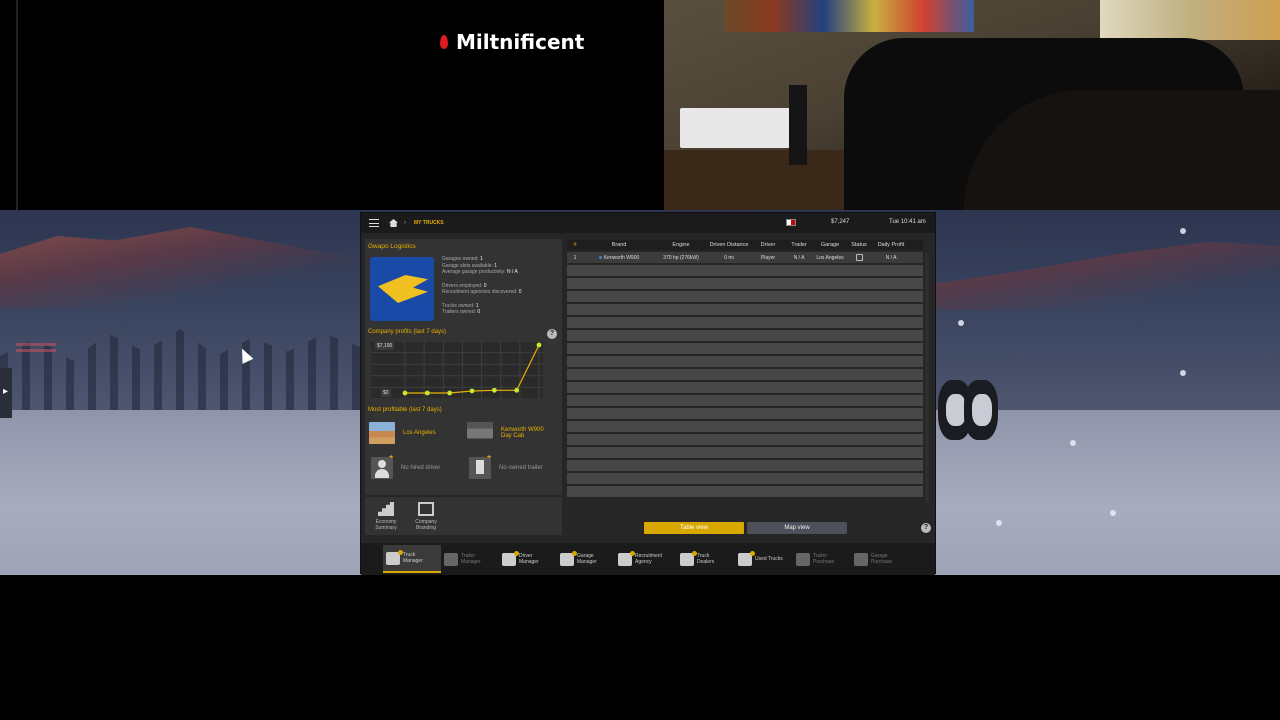 The width and height of the screenshot is (1280, 720). Describe the element at coordinates (861, 559) in the screenshot. I see `garage-purchase-icon` at that location.